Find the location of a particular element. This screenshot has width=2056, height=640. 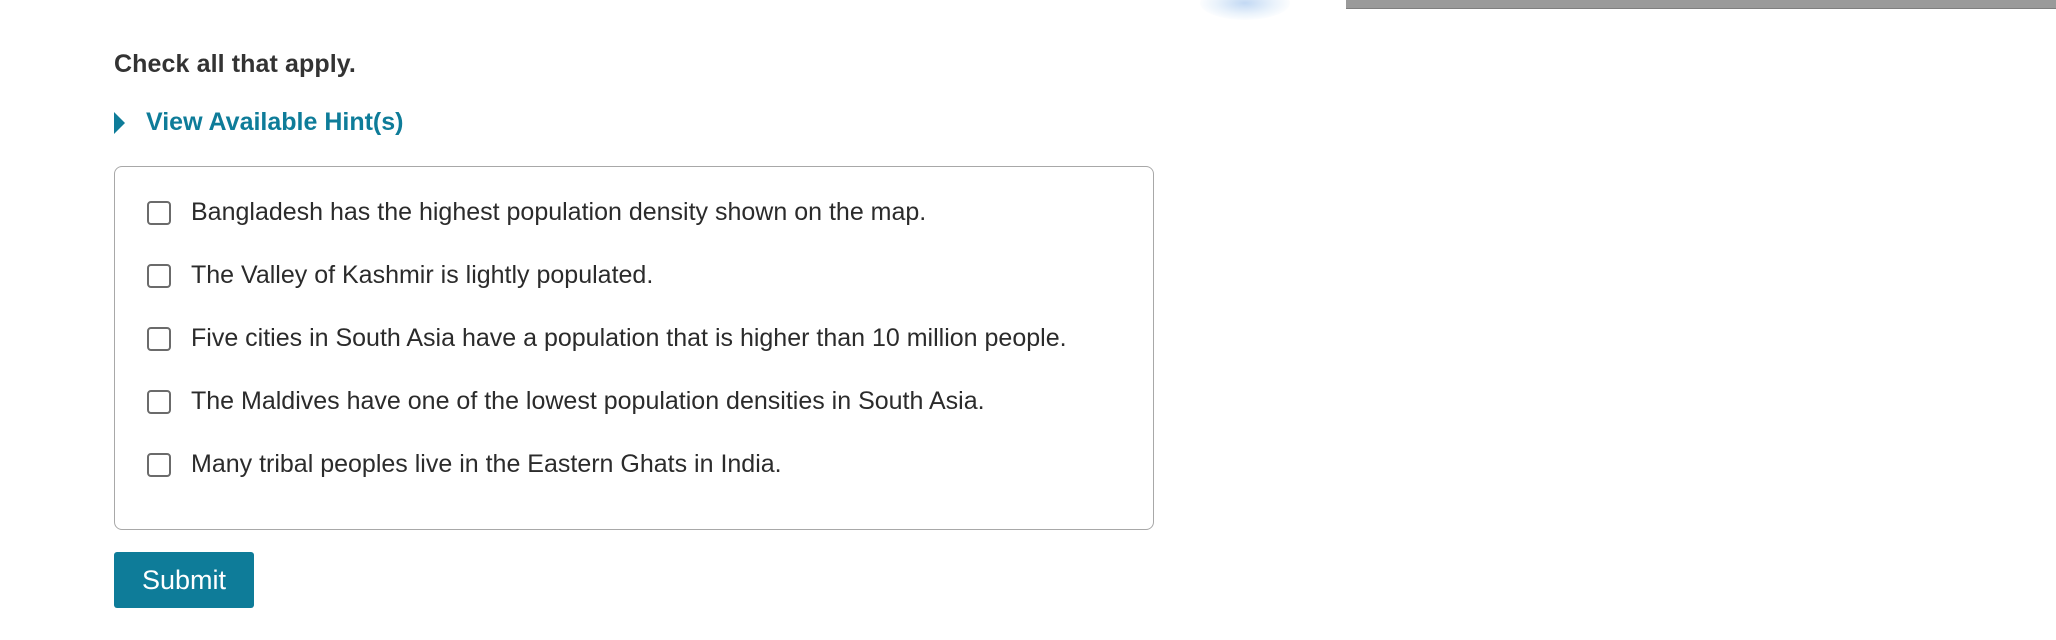

view-hints-toggle: View Available Hint(s) is located at coordinates (258, 122).